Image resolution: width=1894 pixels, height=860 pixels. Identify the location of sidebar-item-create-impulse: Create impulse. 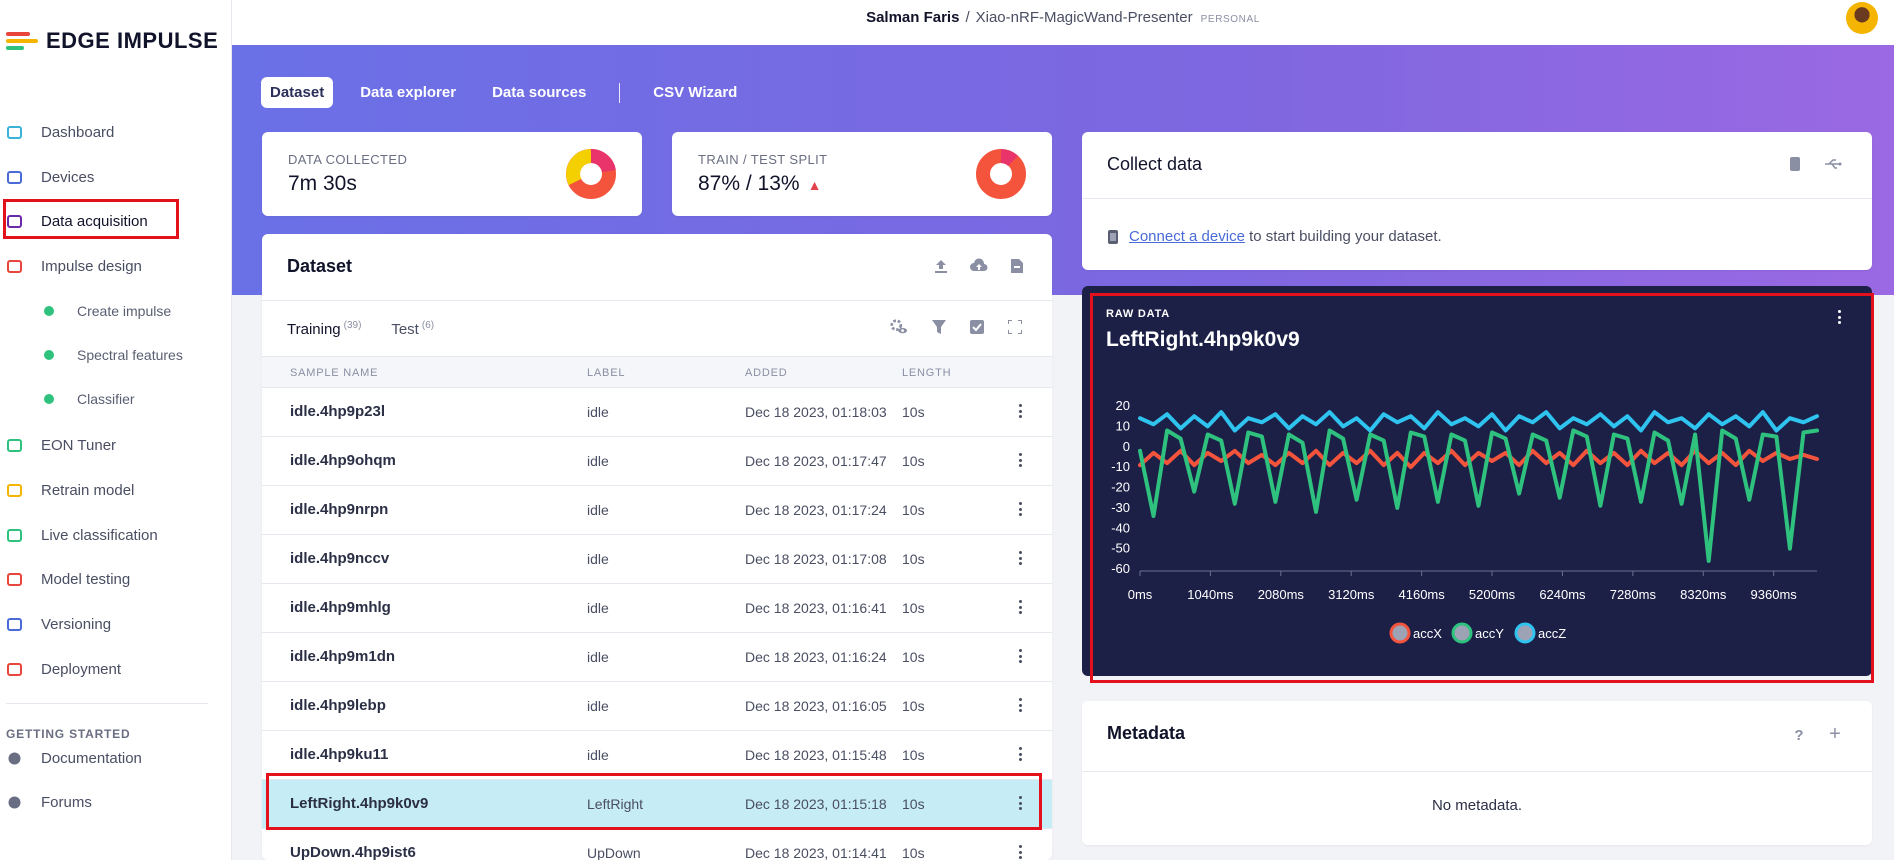
(116, 311).